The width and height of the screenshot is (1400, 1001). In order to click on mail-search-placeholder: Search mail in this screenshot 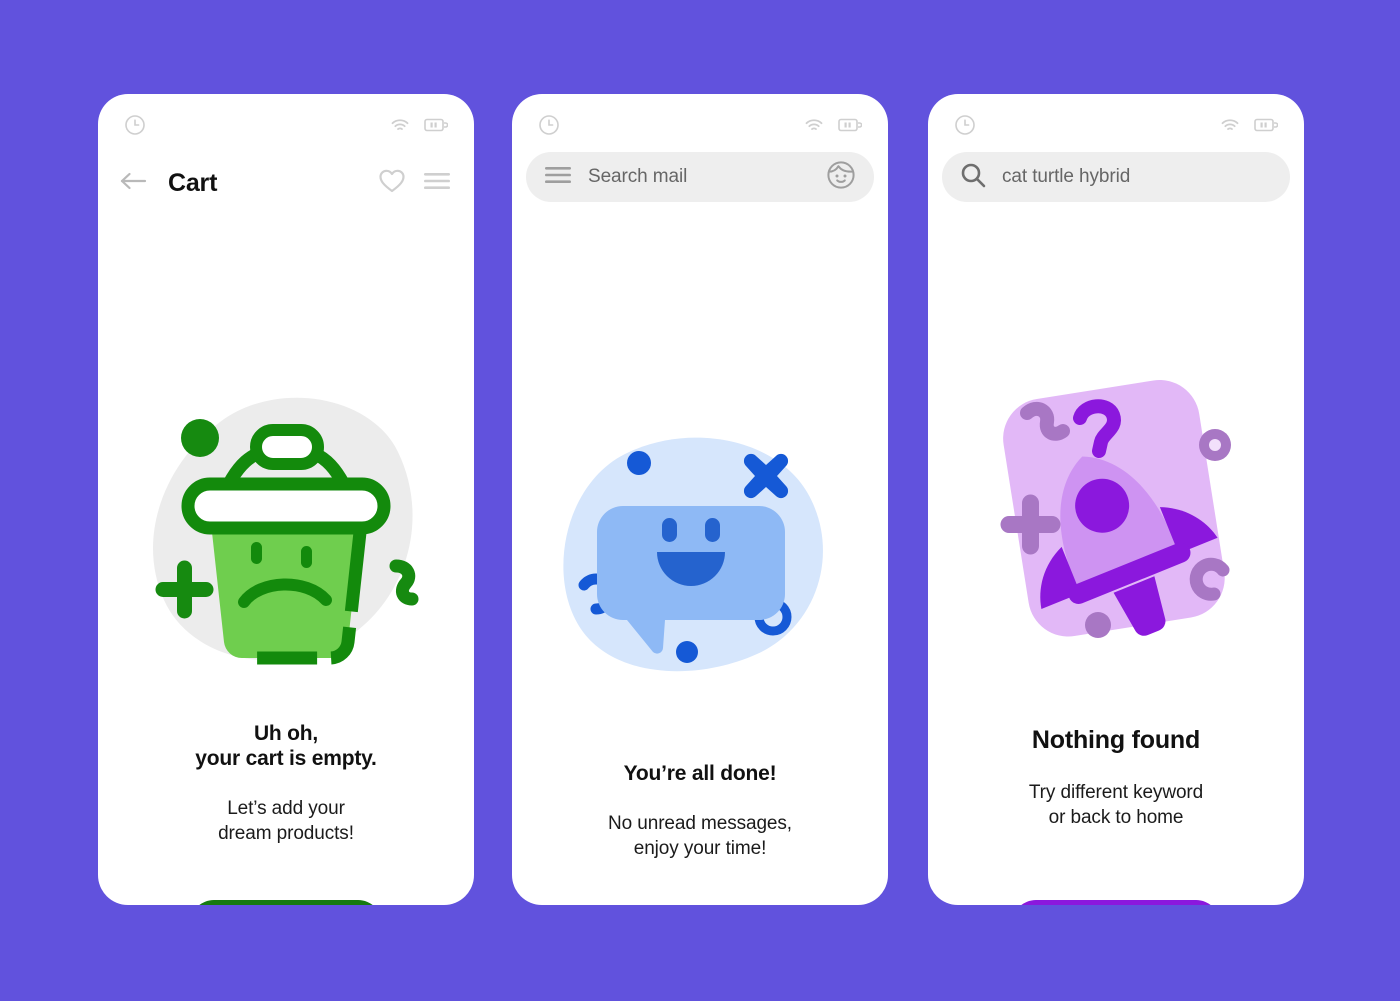, I will do `click(699, 177)`.